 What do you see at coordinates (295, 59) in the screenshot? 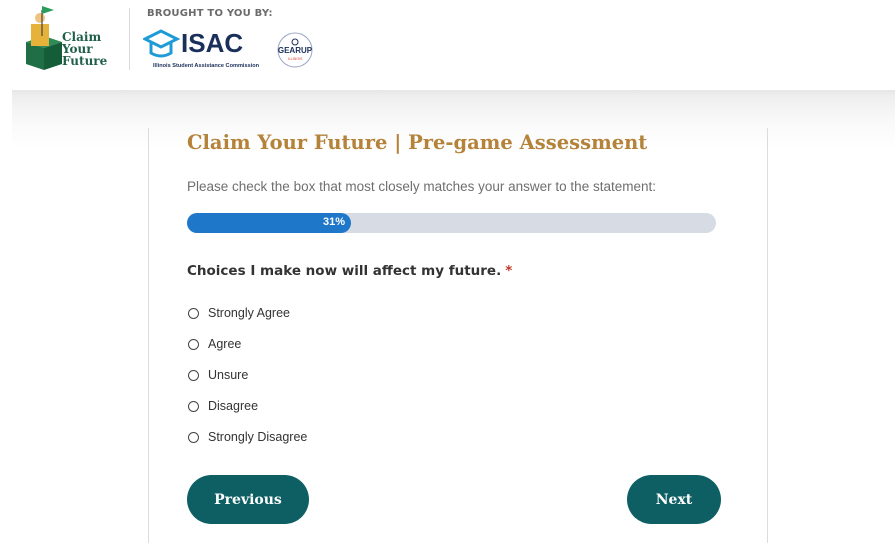
I see `gearup-subtext: ILLINOIS` at bounding box center [295, 59].